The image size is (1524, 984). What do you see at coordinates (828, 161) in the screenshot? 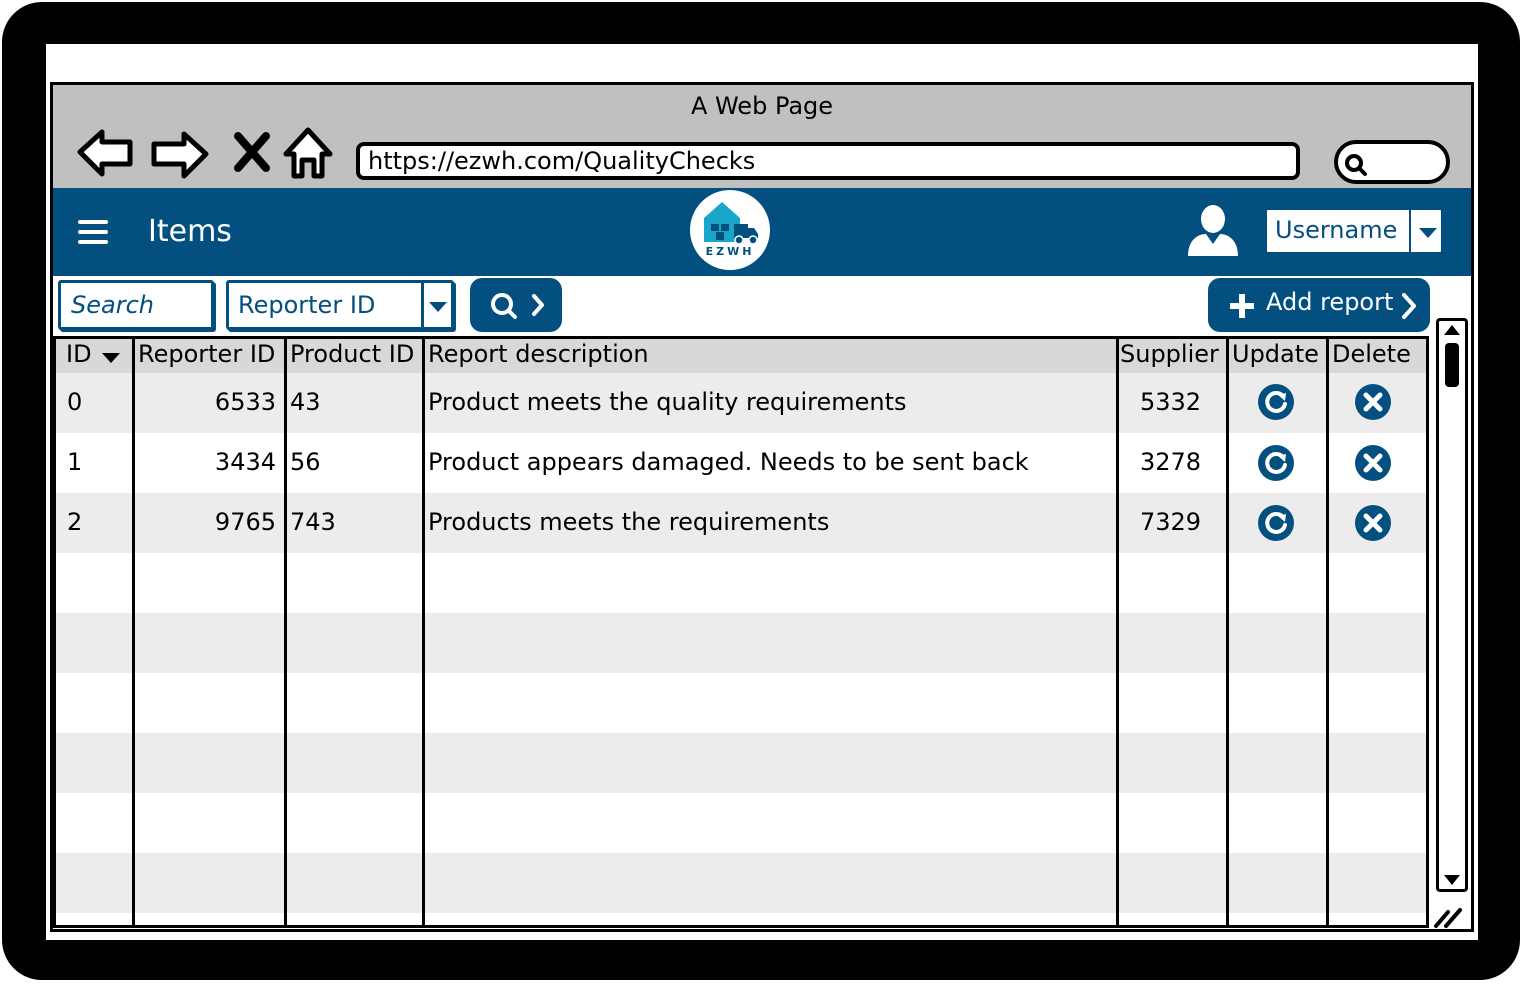
I see `address-bar: https://ezwh.com/QualityChecks` at bounding box center [828, 161].